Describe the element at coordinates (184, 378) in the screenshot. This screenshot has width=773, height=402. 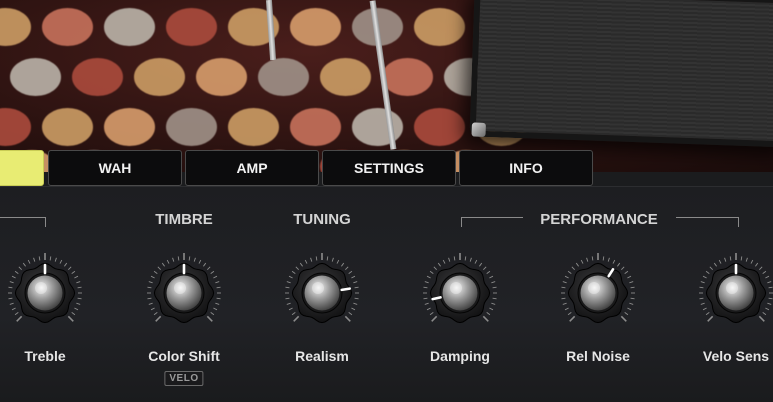
I see `velo-toggle-button: VELO` at that location.